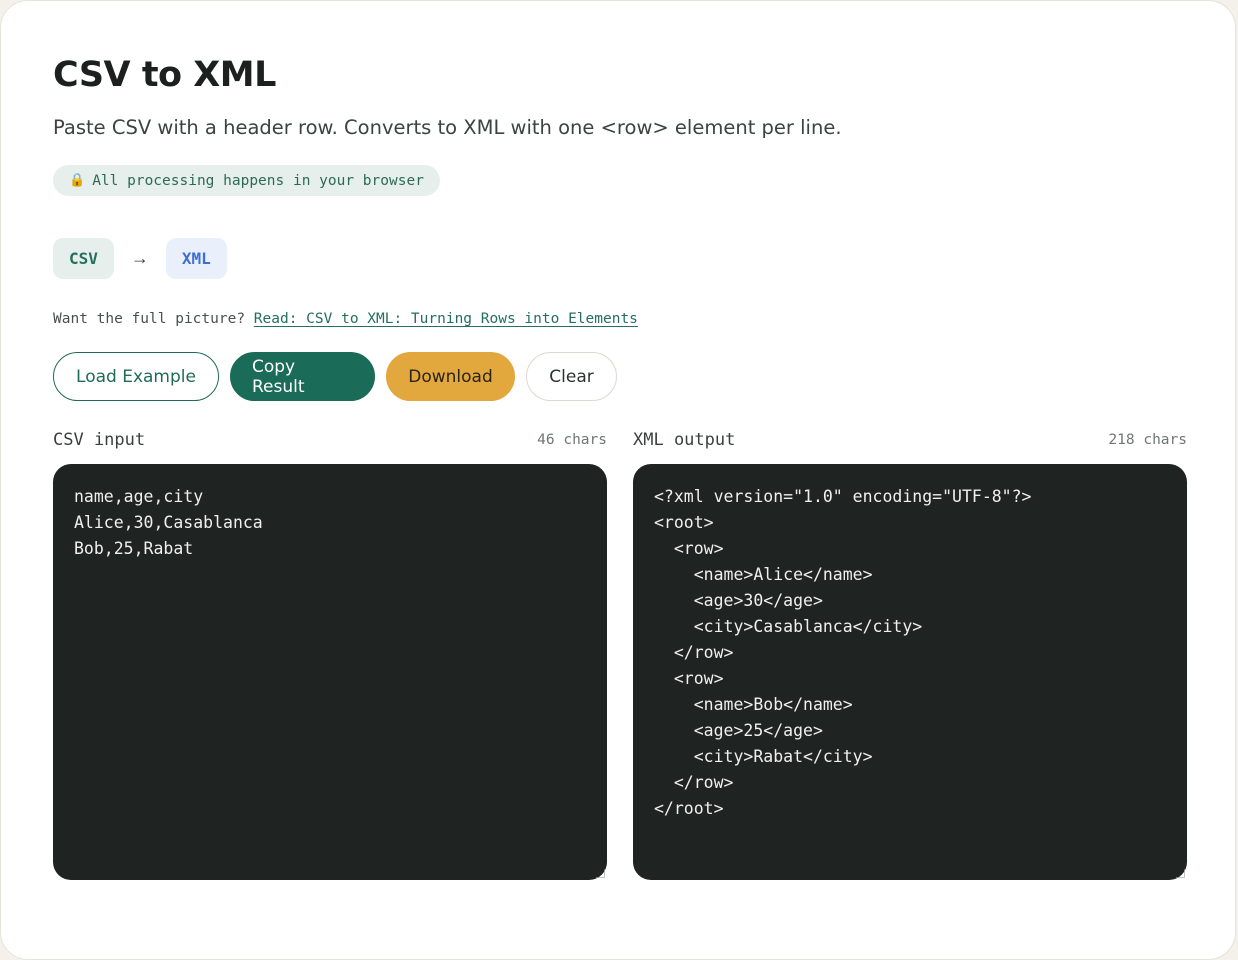  Describe the element at coordinates (601, 874) in the screenshot. I see `input-resize-handle` at that location.